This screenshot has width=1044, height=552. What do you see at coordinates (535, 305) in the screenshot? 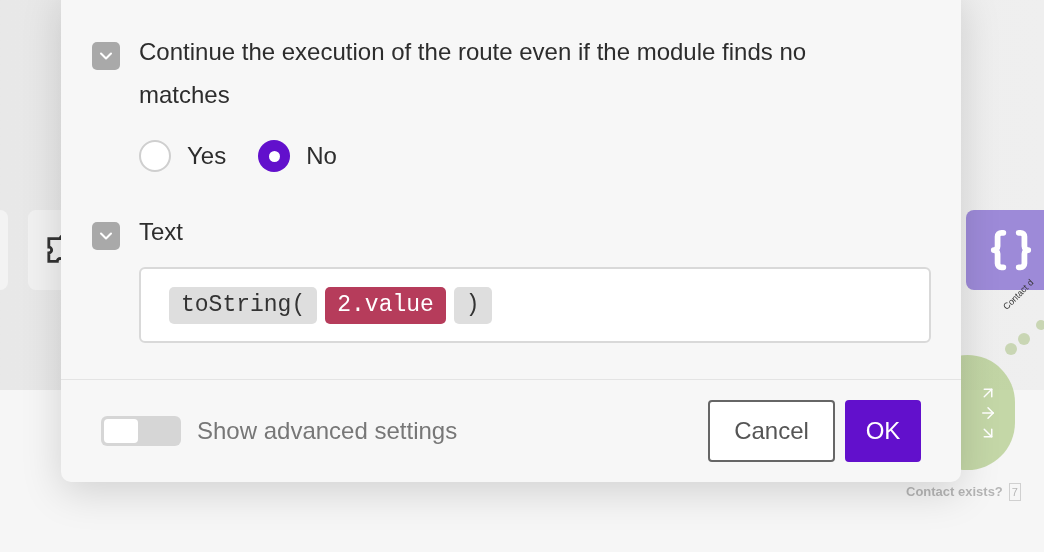
I see `text-input-field: toString( 2.value )` at bounding box center [535, 305].